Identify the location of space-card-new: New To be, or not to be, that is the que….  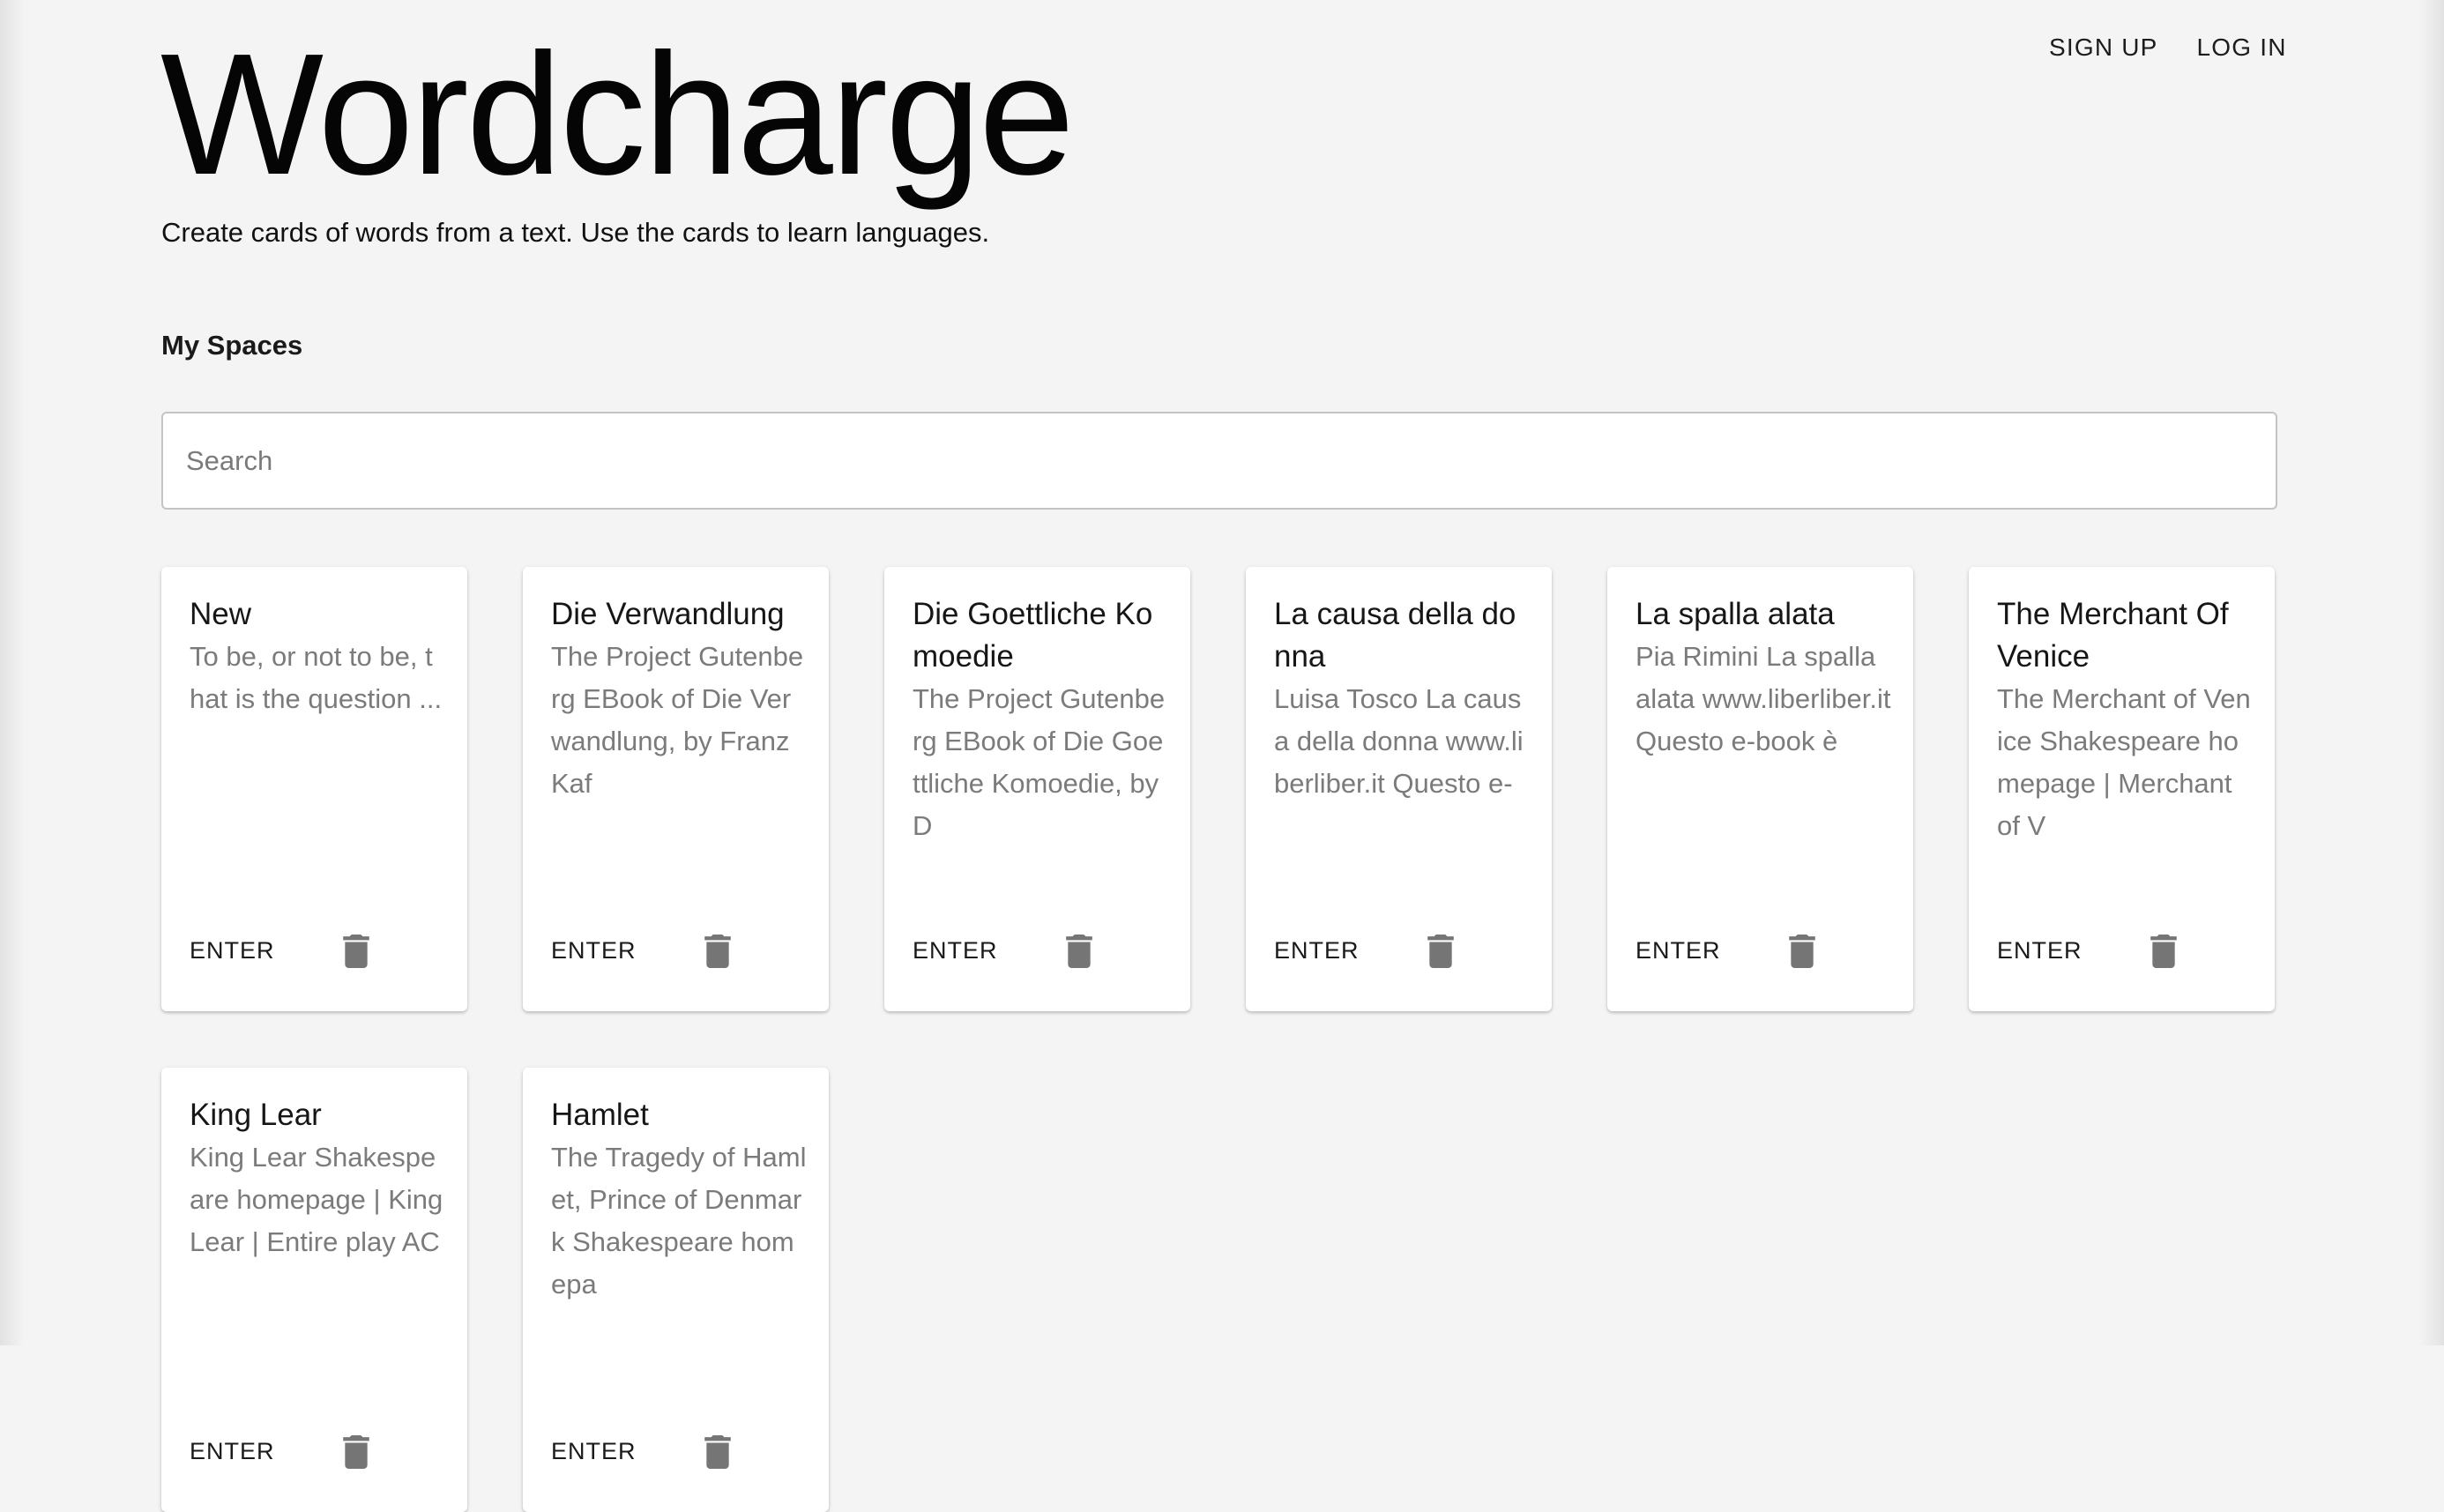
(314, 789).